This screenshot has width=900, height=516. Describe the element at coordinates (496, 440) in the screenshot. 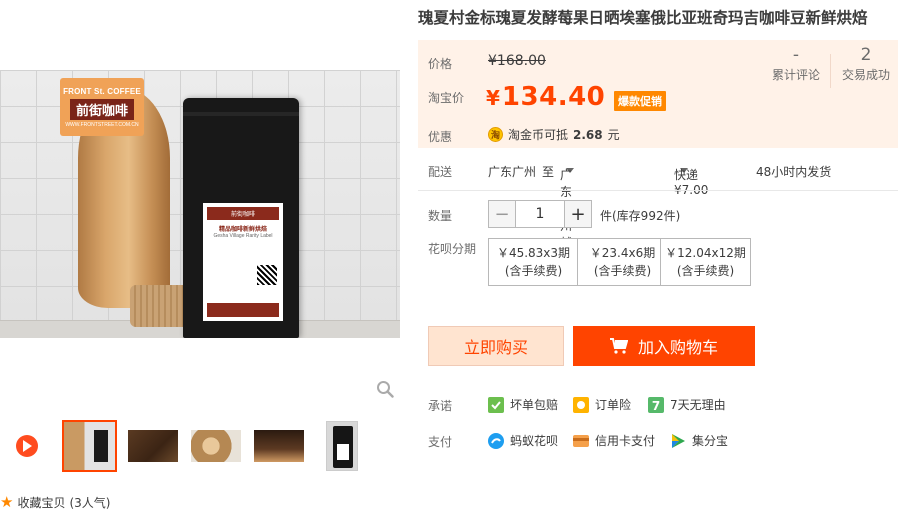

I see `huabei-icon` at that location.